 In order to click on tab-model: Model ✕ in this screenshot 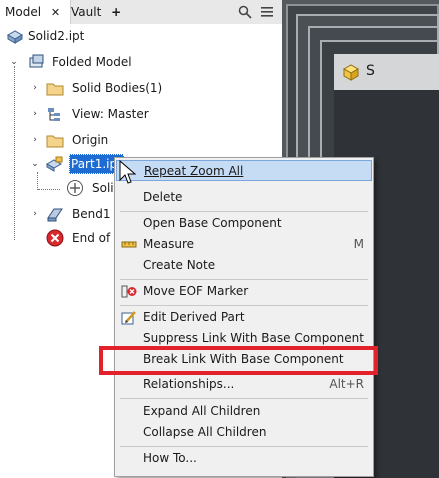, I will do `click(35, 12)`.